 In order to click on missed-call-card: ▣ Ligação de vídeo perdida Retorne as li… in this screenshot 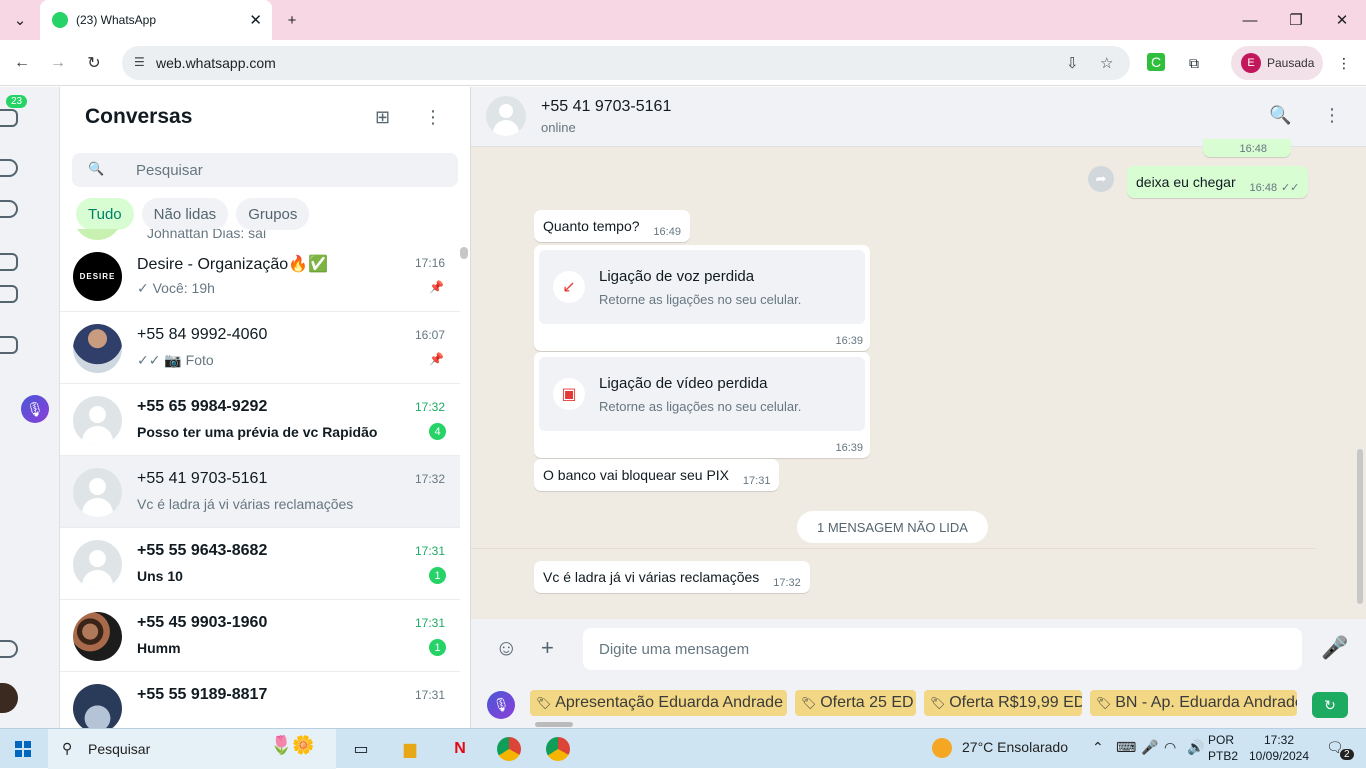, I will do `click(702, 394)`.